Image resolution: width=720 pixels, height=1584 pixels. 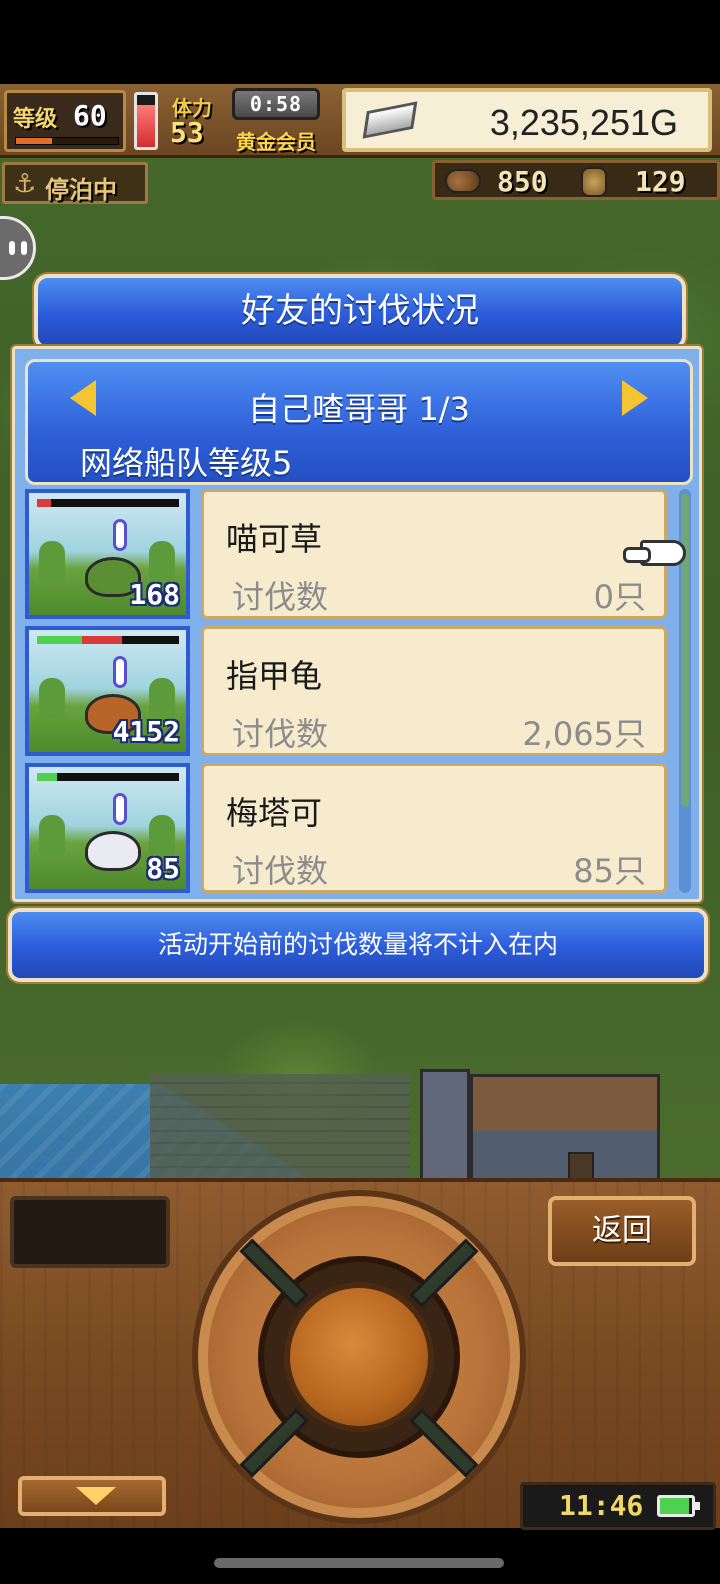 I want to click on ore-count: 129, so click(x=660, y=181).